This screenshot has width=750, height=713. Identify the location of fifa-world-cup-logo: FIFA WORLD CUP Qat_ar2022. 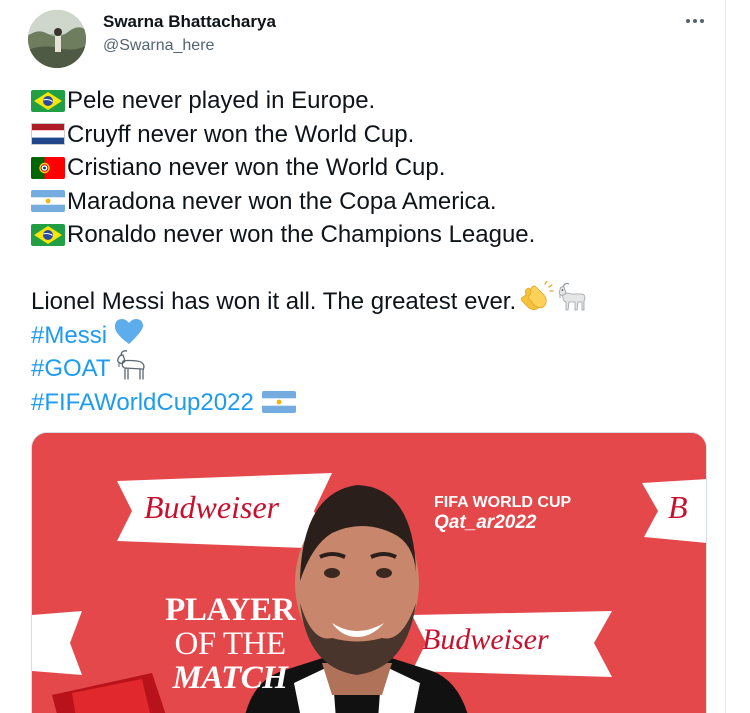
(502, 513).